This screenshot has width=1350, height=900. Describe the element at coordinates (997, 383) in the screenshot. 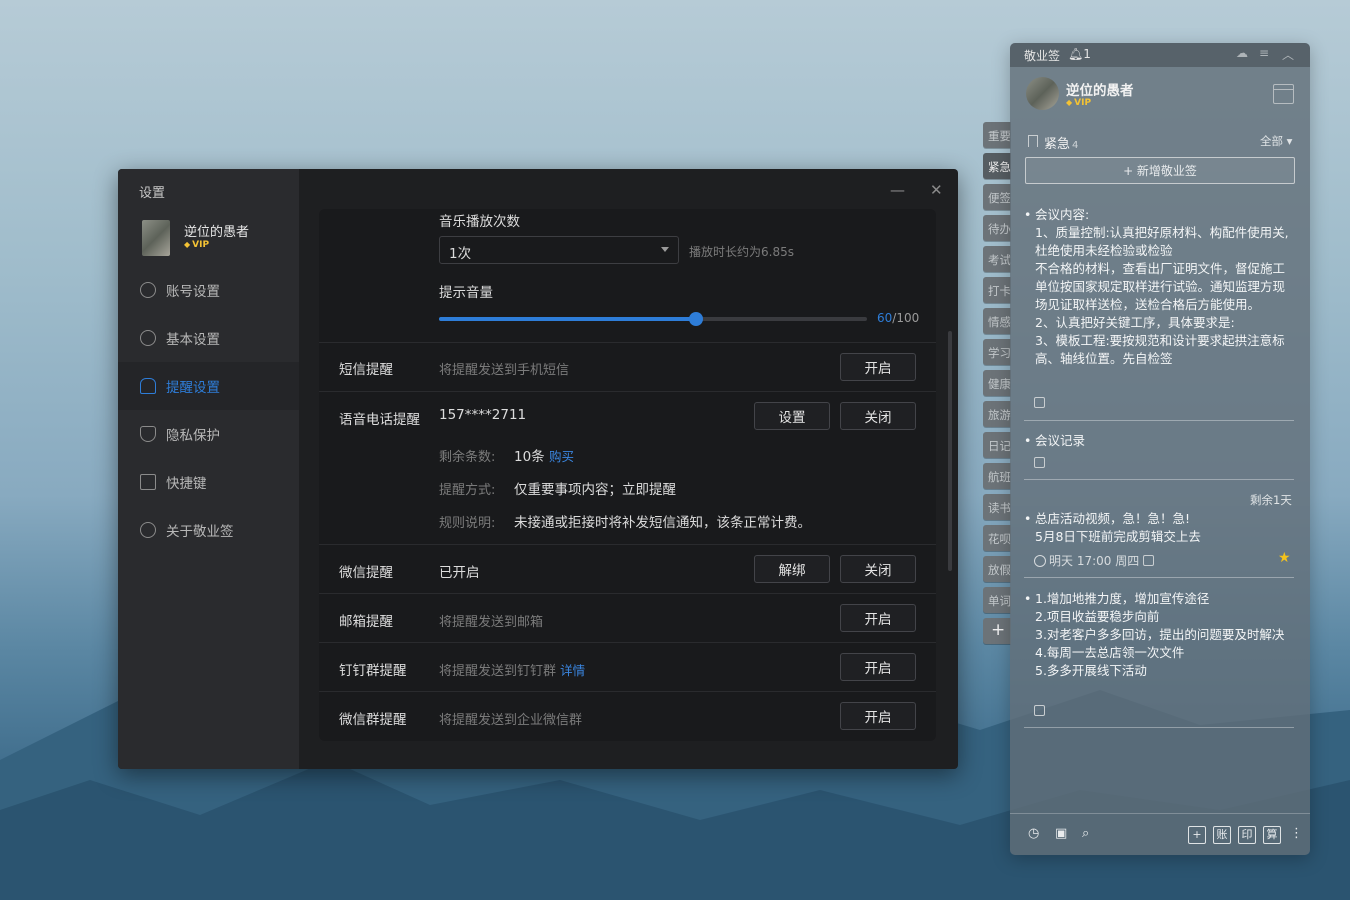

I see `category-tab: 健康` at that location.